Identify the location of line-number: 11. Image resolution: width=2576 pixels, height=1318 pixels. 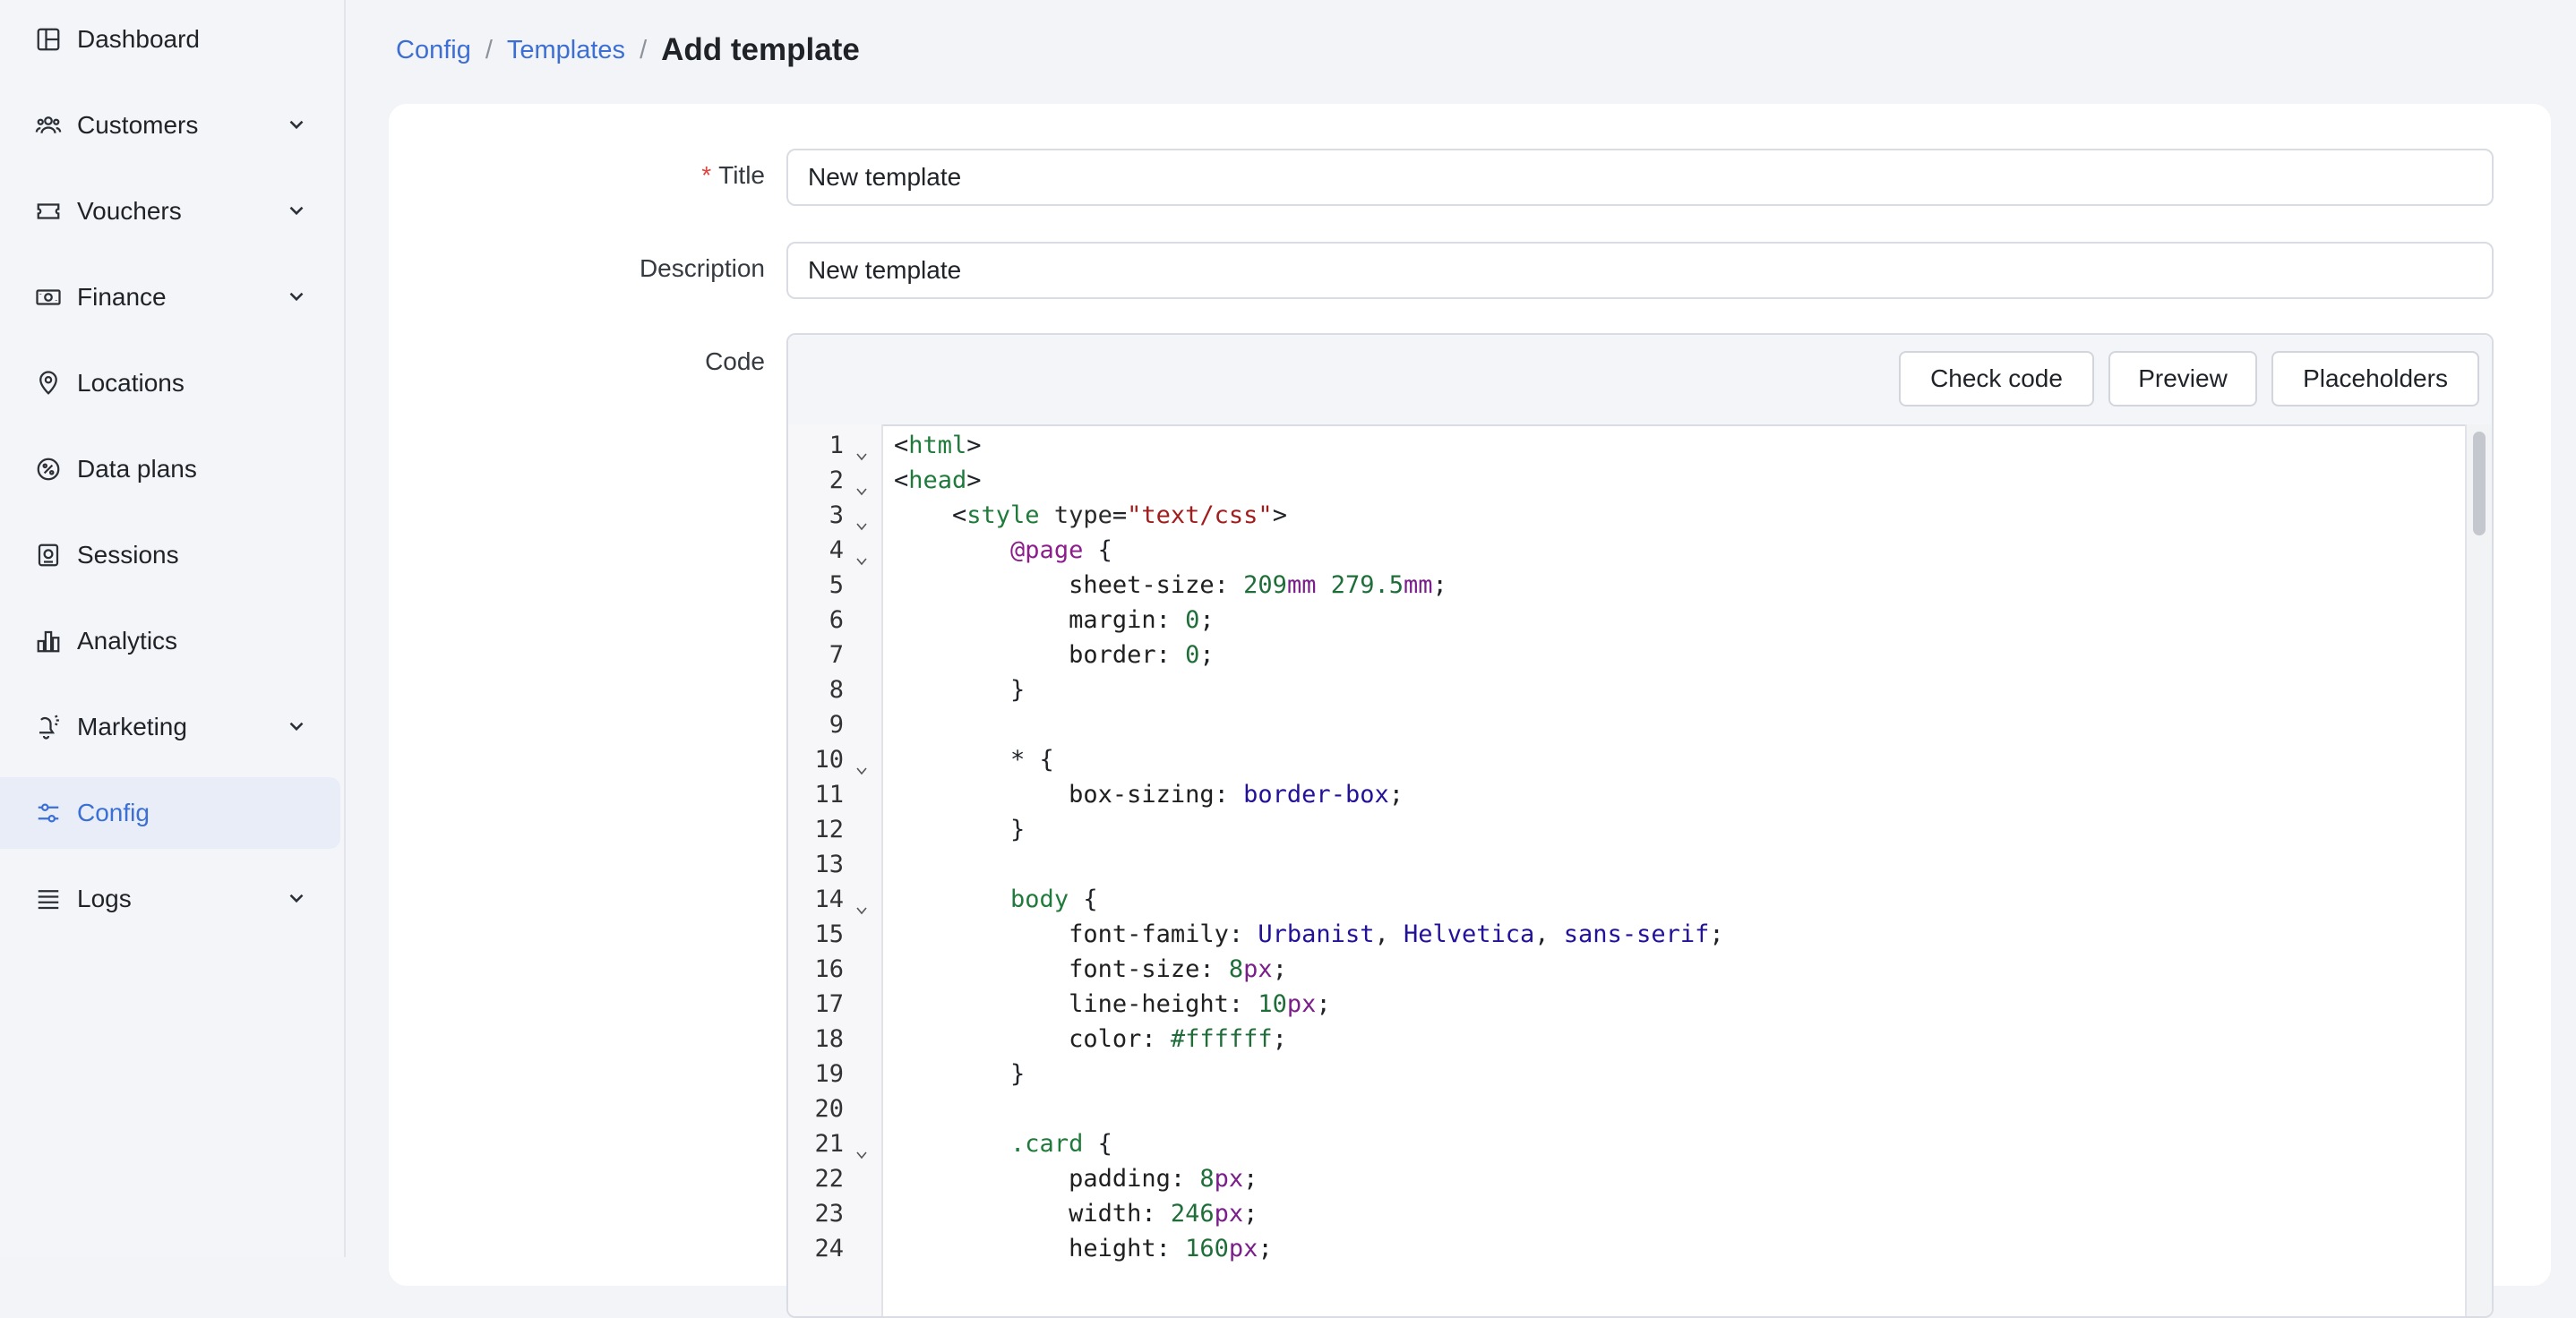
(829, 795).